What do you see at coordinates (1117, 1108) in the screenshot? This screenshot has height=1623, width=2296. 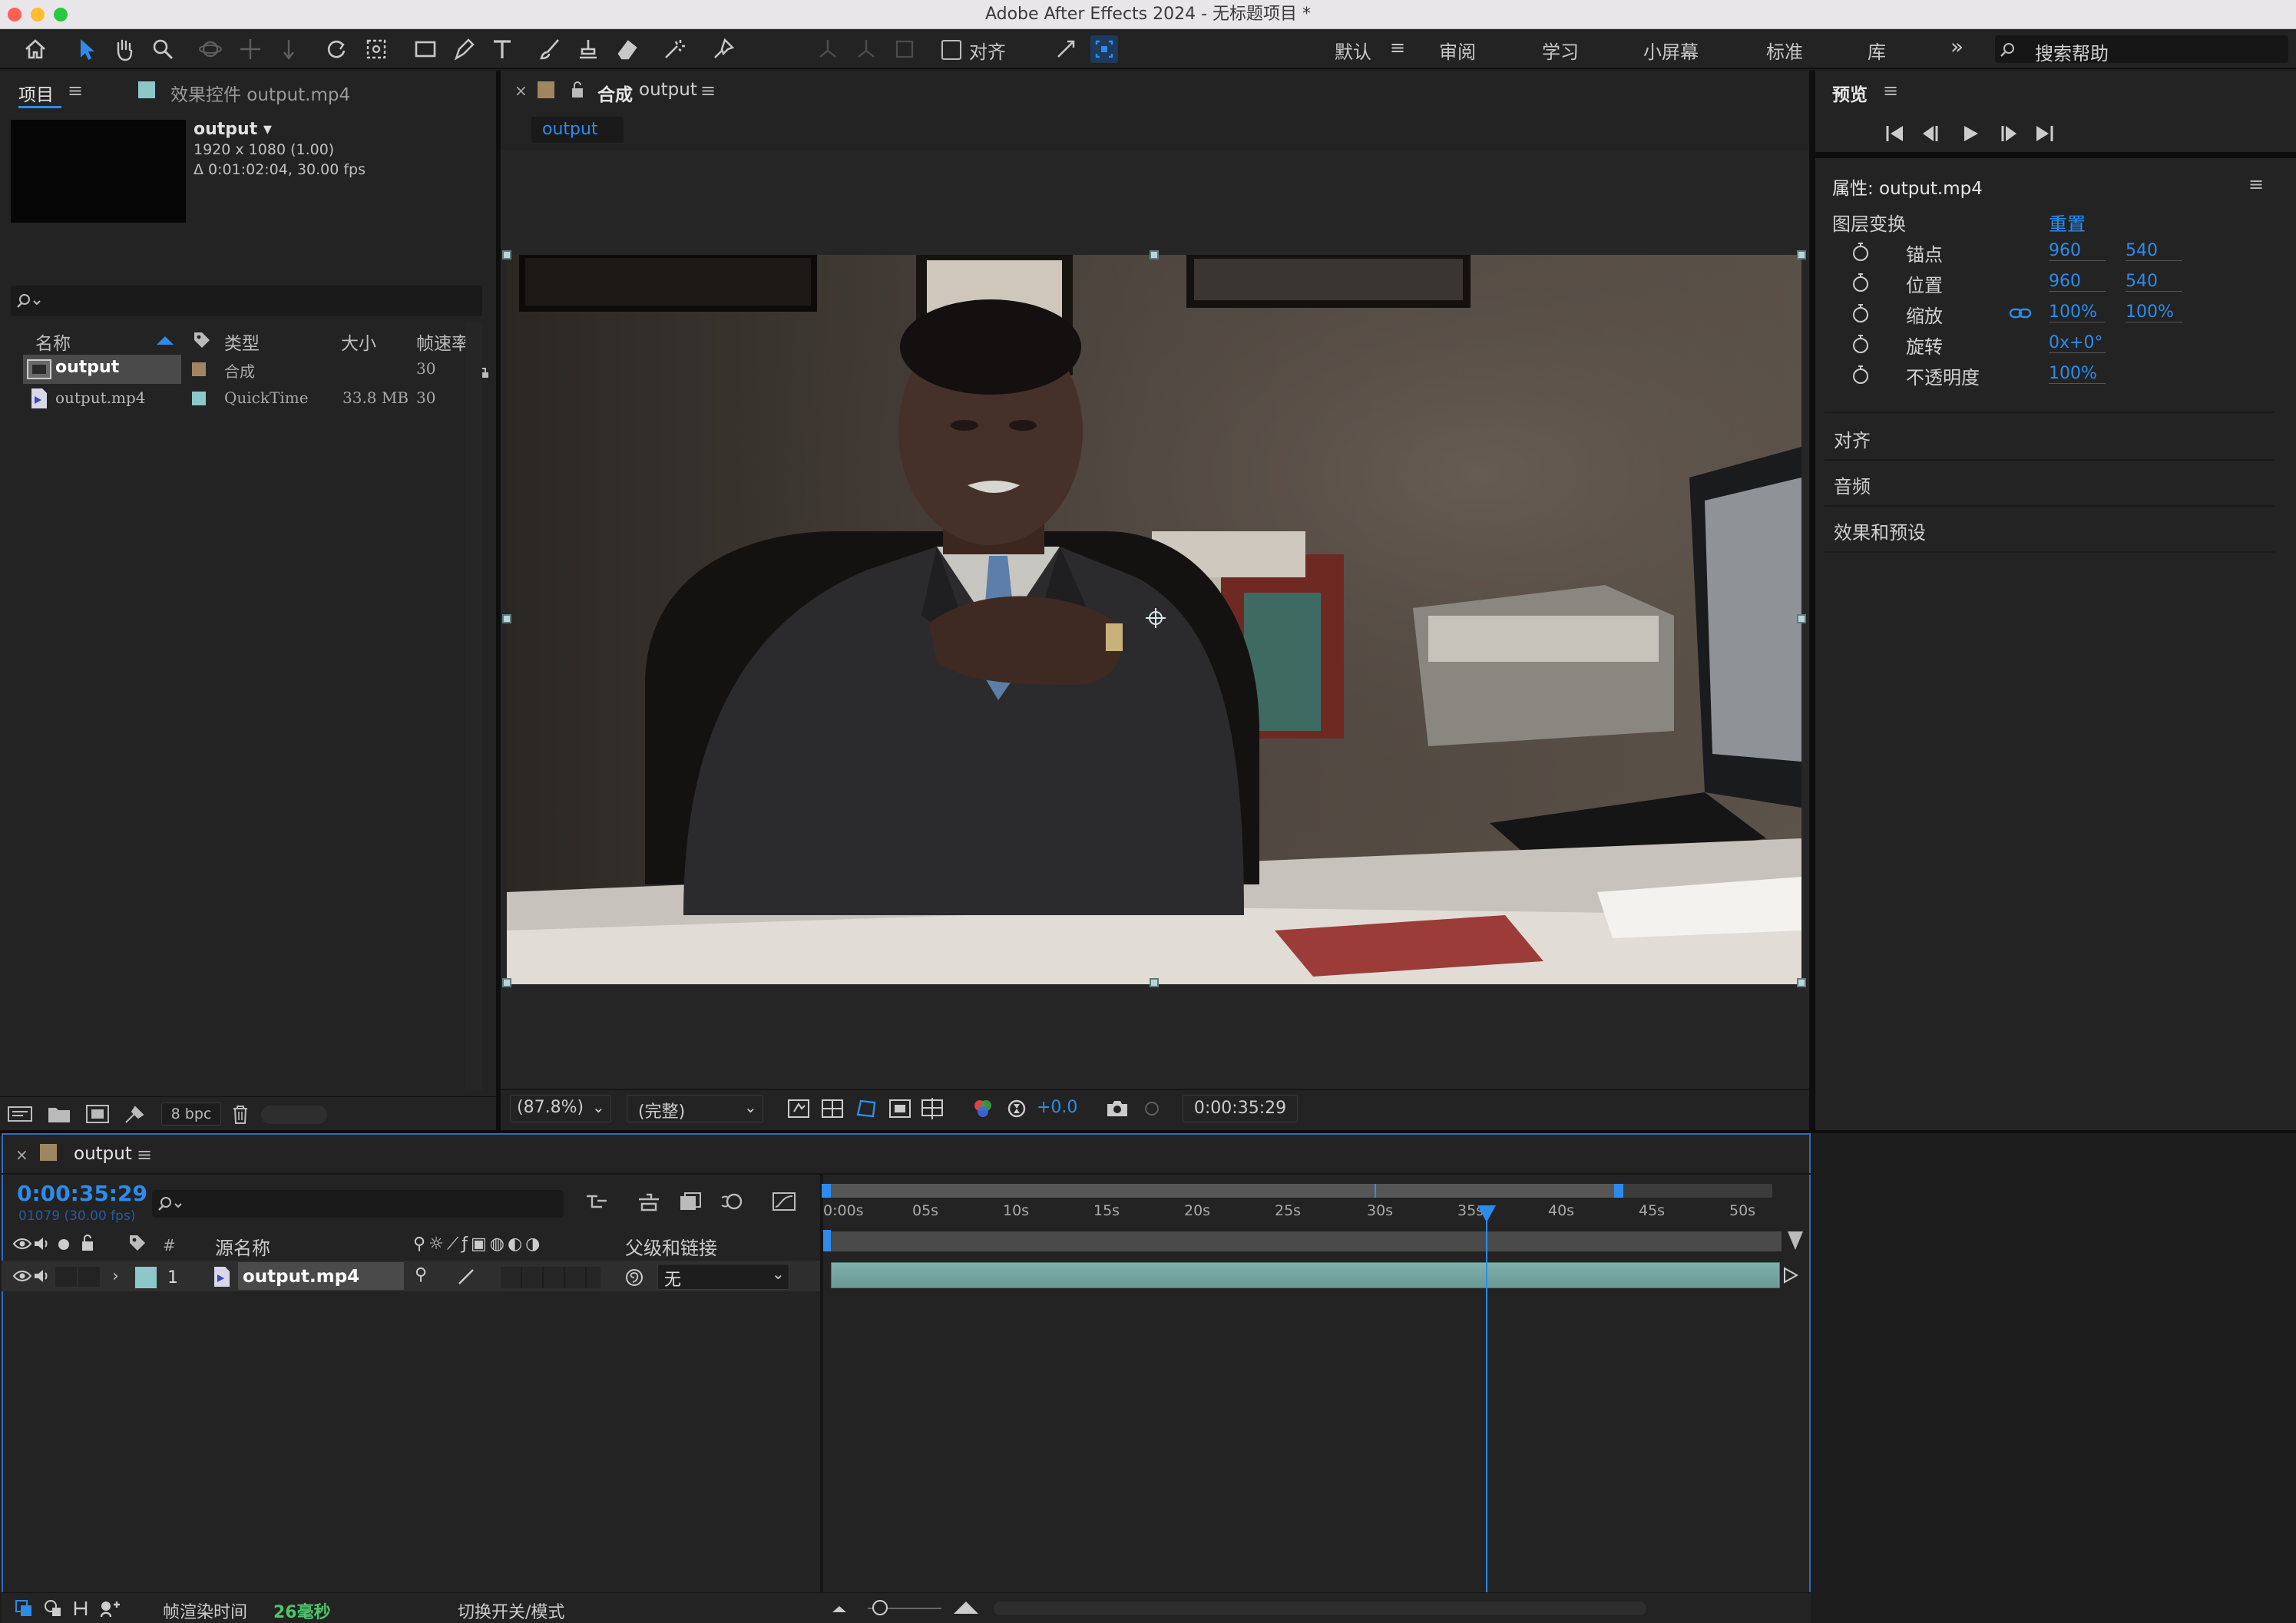 I see `snapshot-camera-icon` at bounding box center [1117, 1108].